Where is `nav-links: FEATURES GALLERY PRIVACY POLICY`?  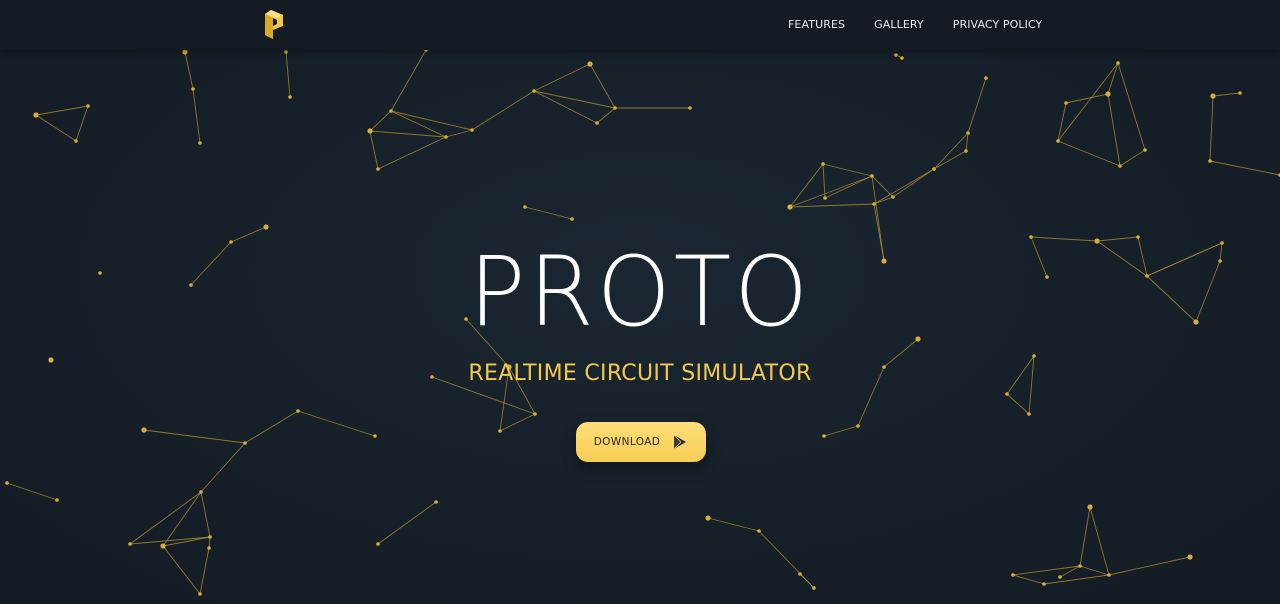
nav-links: FEATURES GALLERY PRIVACY POLICY is located at coordinates (915, 24).